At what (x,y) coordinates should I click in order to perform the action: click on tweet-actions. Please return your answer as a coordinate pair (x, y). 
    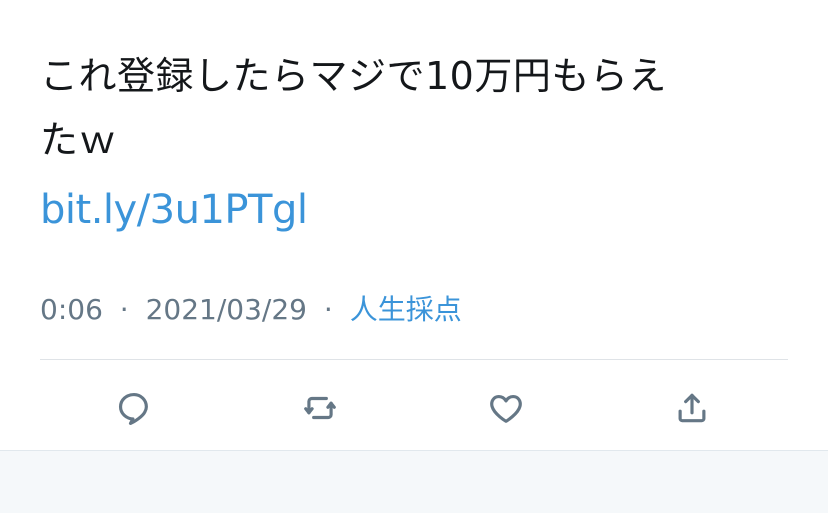
    Looking at the image, I should click on (414, 408).